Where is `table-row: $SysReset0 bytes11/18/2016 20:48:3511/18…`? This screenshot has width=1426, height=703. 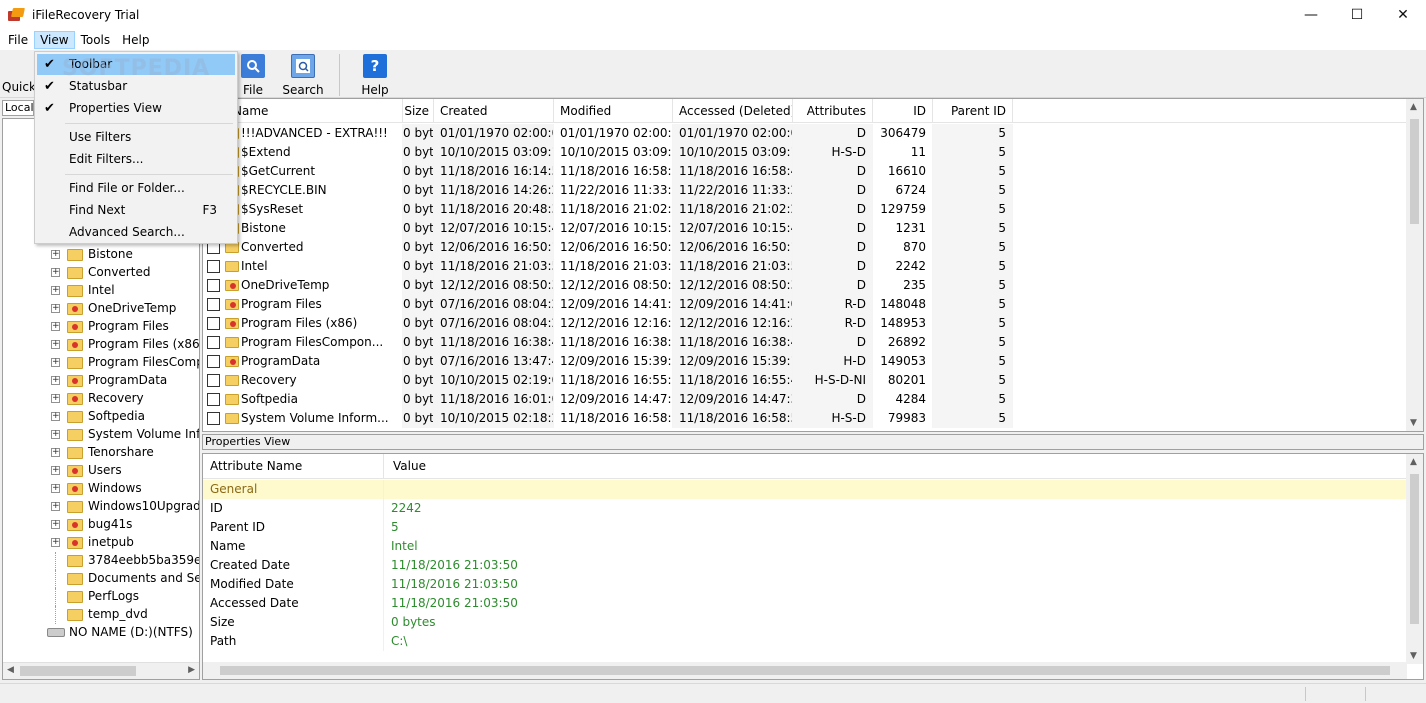 table-row: $SysReset0 bytes11/18/2016 20:48:3511/18… is located at coordinates (805, 209).